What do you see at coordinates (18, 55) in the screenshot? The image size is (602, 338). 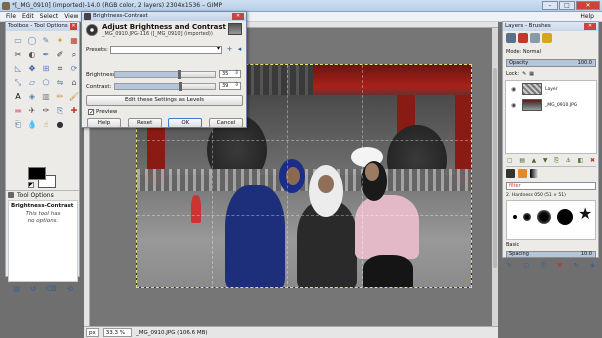 I see `scissors-icon: ✂` at bounding box center [18, 55].